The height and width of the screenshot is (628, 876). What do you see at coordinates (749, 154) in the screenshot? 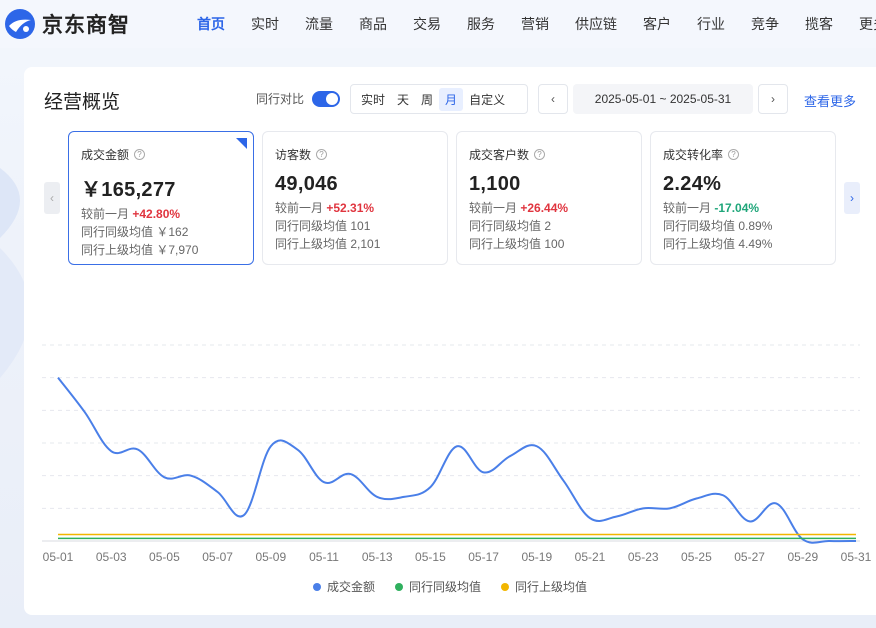
I see `metric-name-row: 成交转化率?` at bounding box center [749, 154].